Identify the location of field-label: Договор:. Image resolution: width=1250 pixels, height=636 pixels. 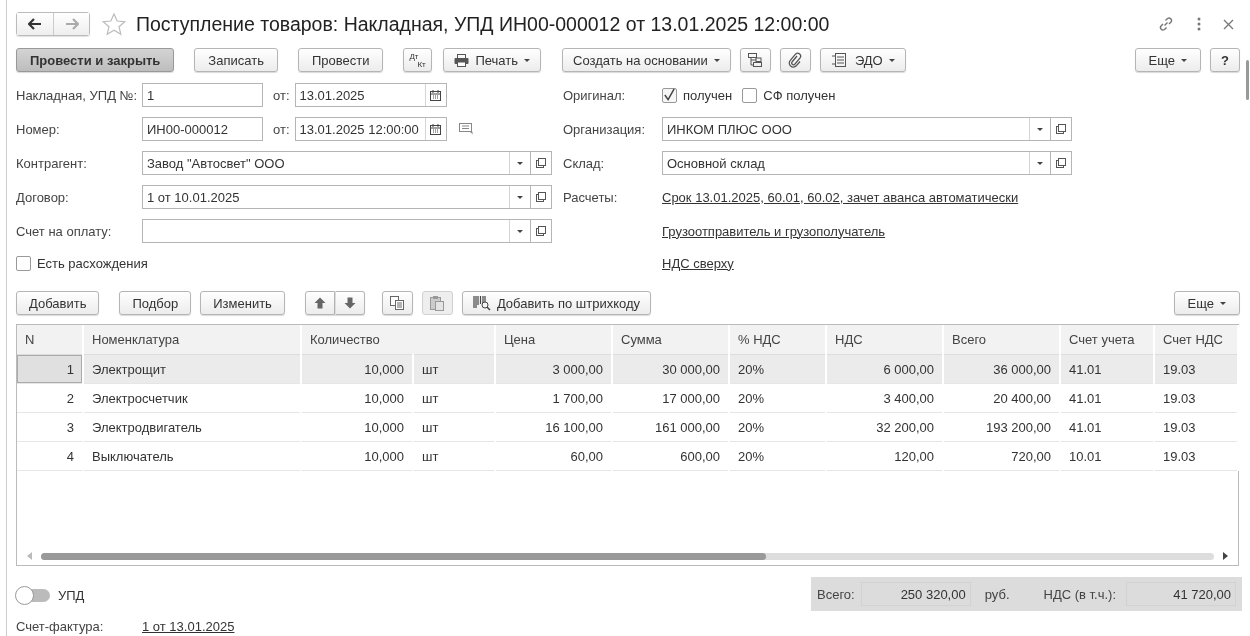
(43, 197).